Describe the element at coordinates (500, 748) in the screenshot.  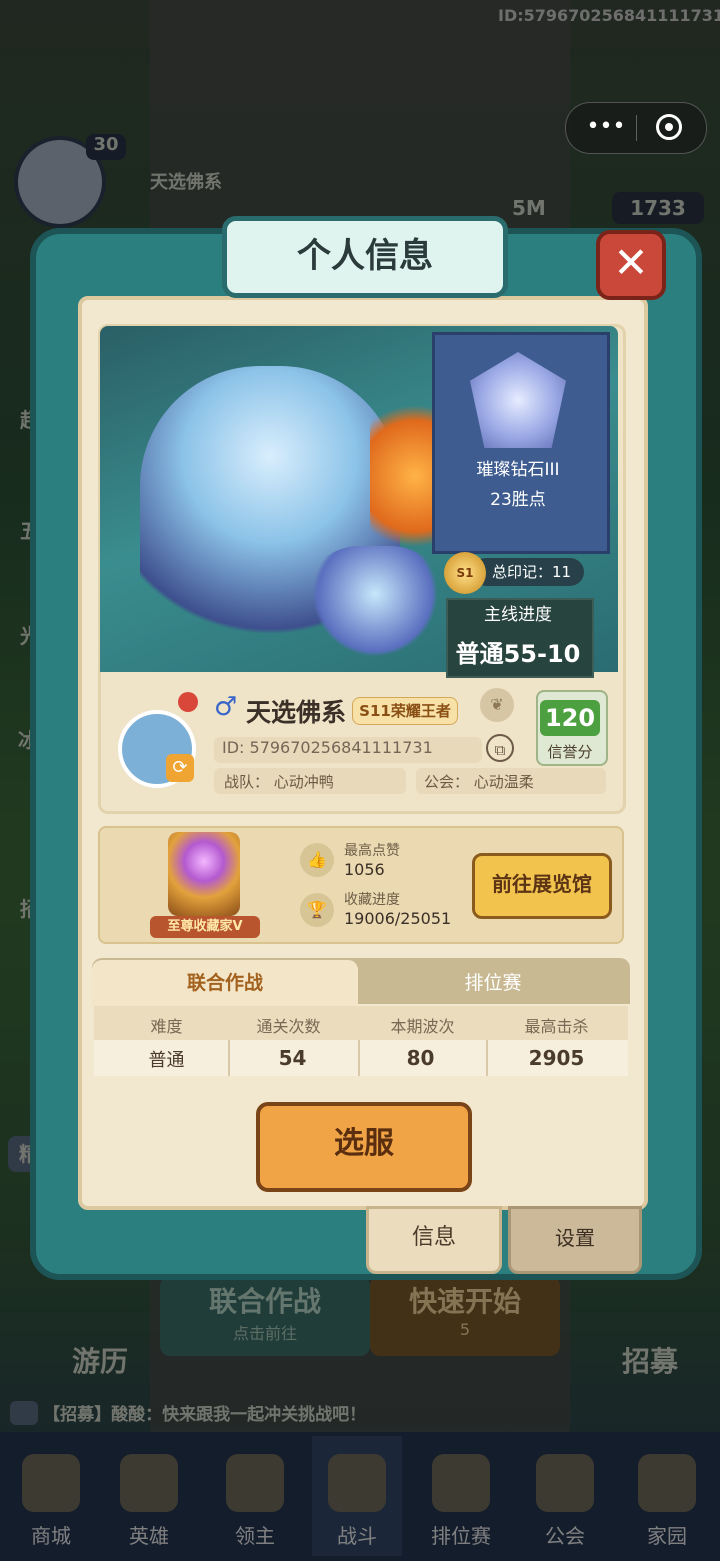
I see `copy-id-icon: ⧉` at that location.